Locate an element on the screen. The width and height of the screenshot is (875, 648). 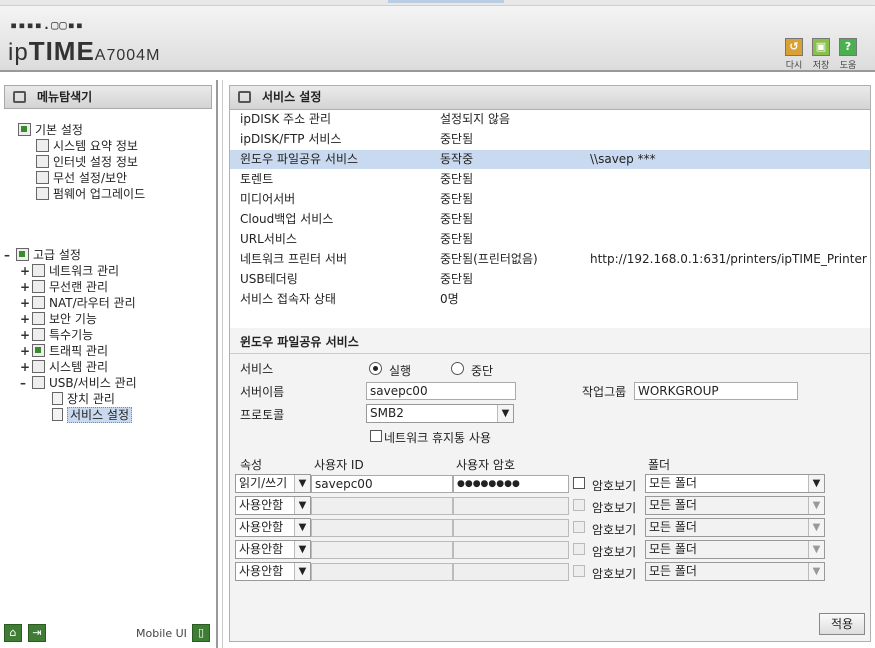
refresh-icon: ↺ is located at coordinates (794, 47).